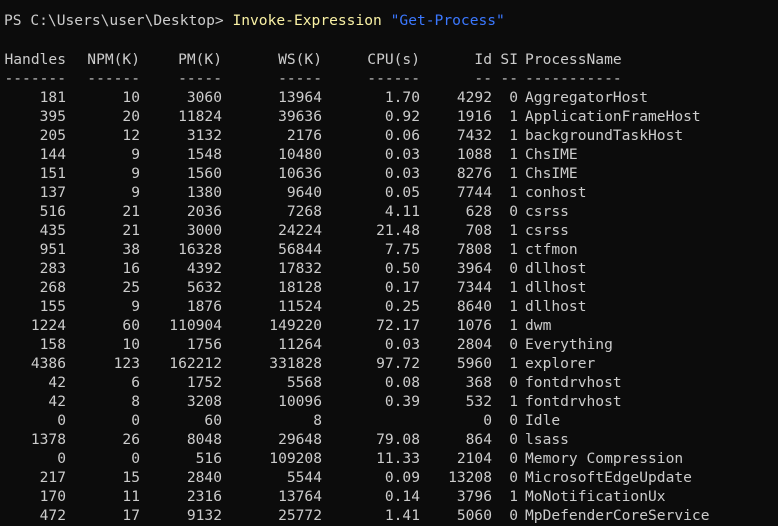 This screenshot has width=778, height=526. I want to click on cell-handles: 1224, so click(48, 325).